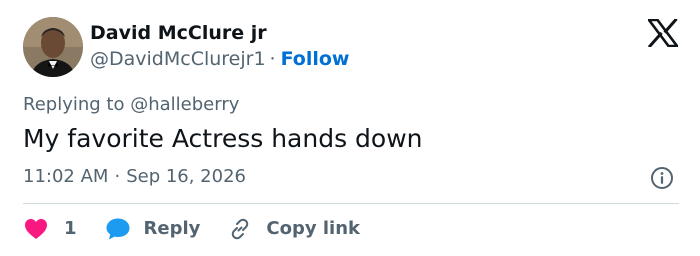 This screenshot has width=700, height=256. I want to click on divider, so click(351, 203).